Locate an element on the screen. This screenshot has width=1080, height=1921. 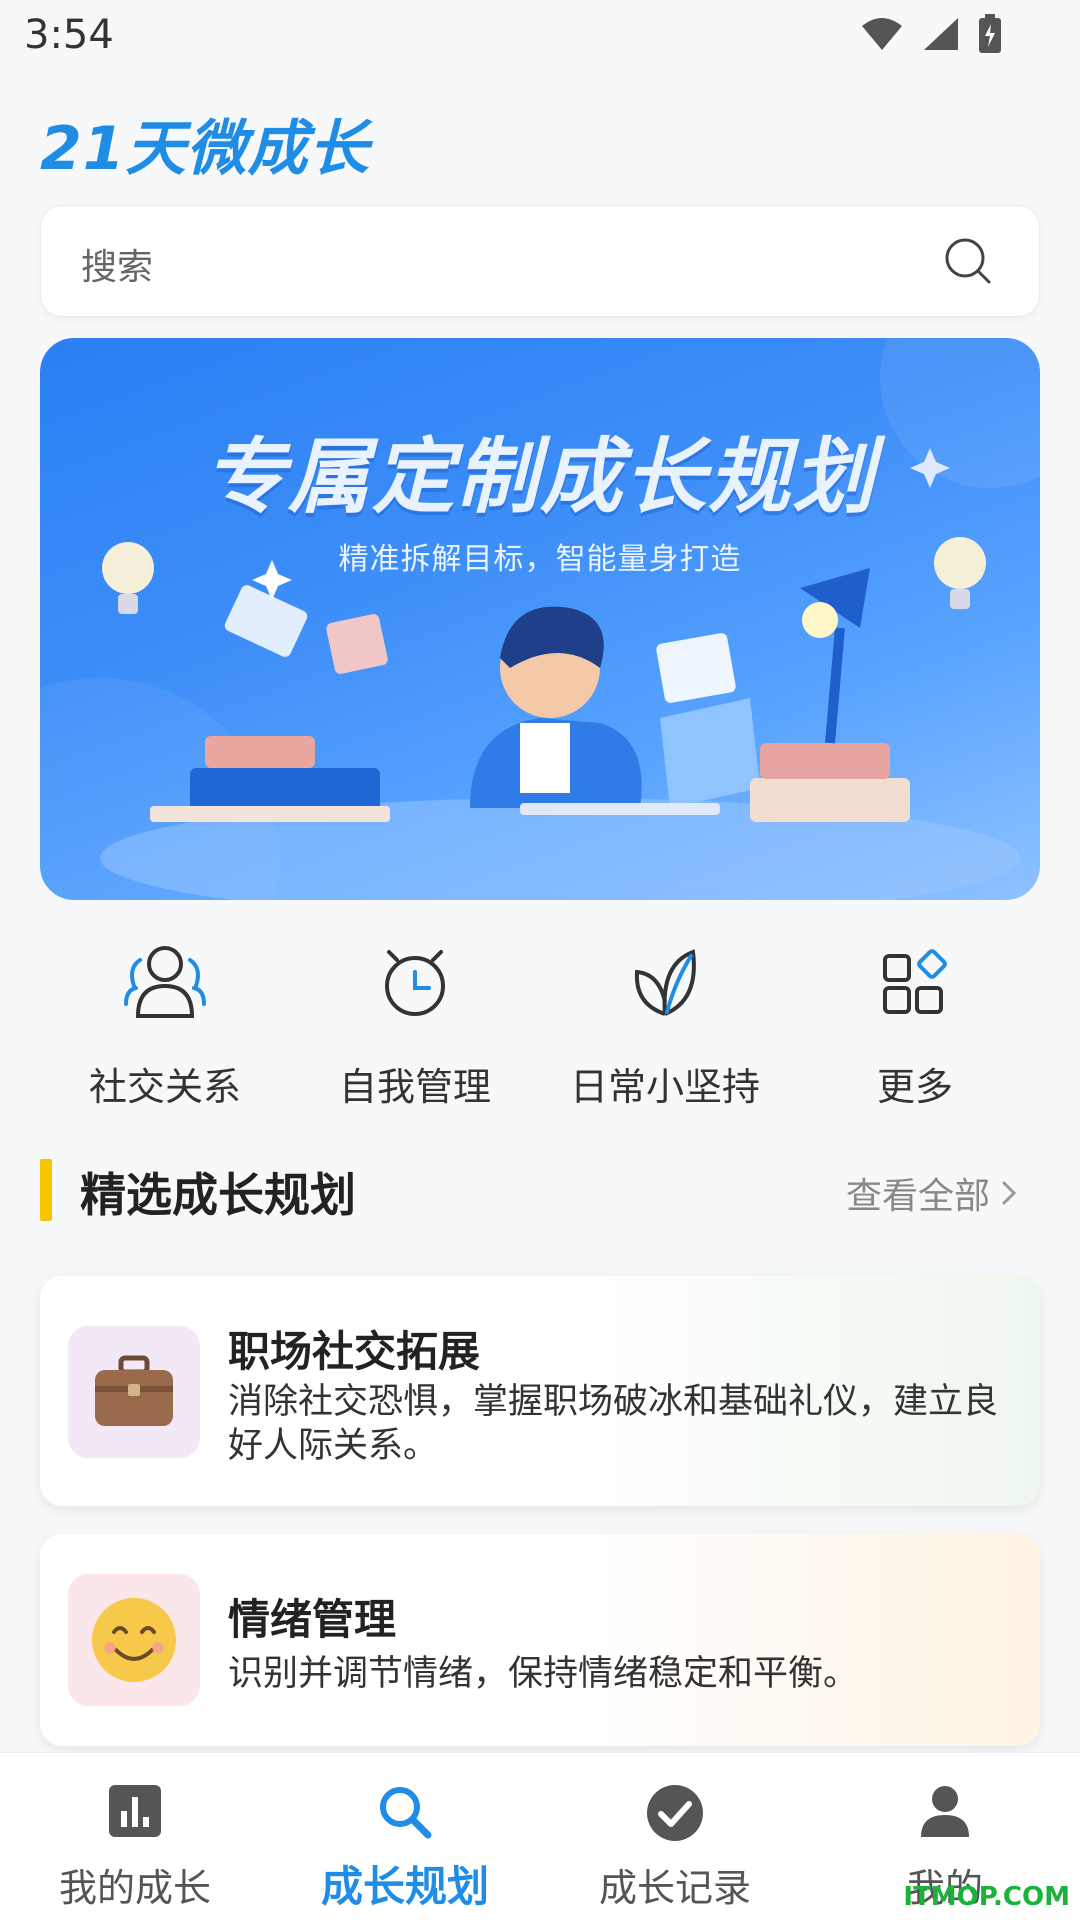
search-bar: 搜索 is located at coordinates (540, 261).